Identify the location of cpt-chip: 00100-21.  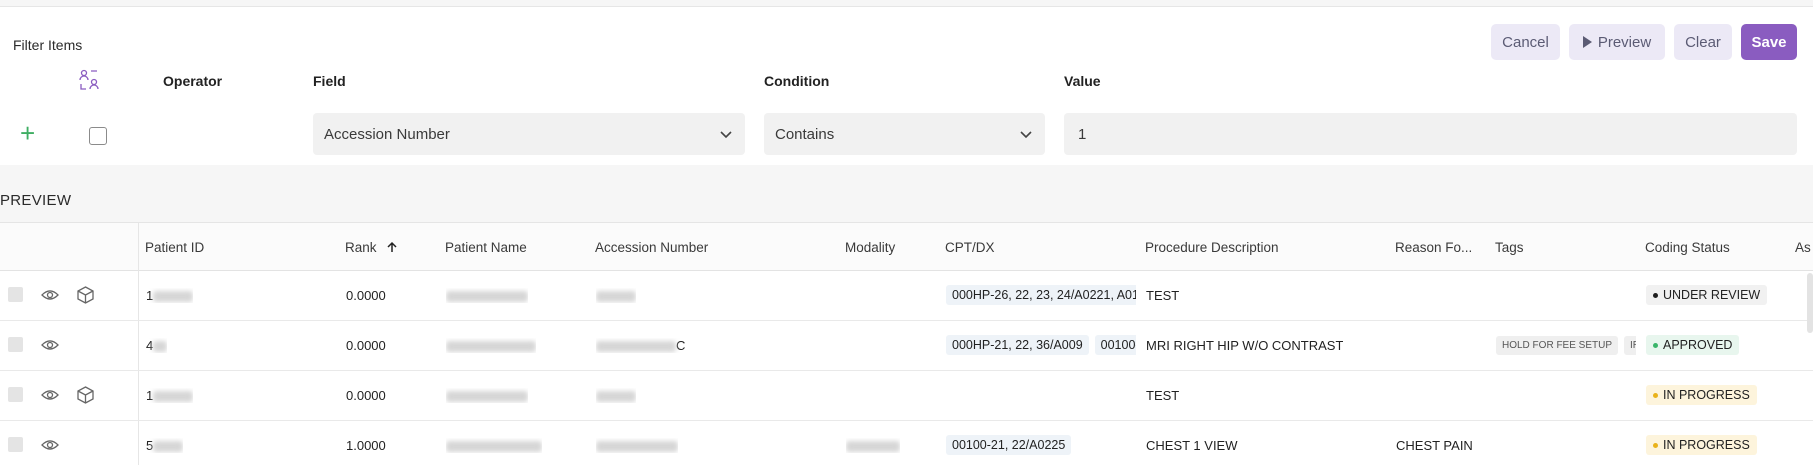
(1115, 345).